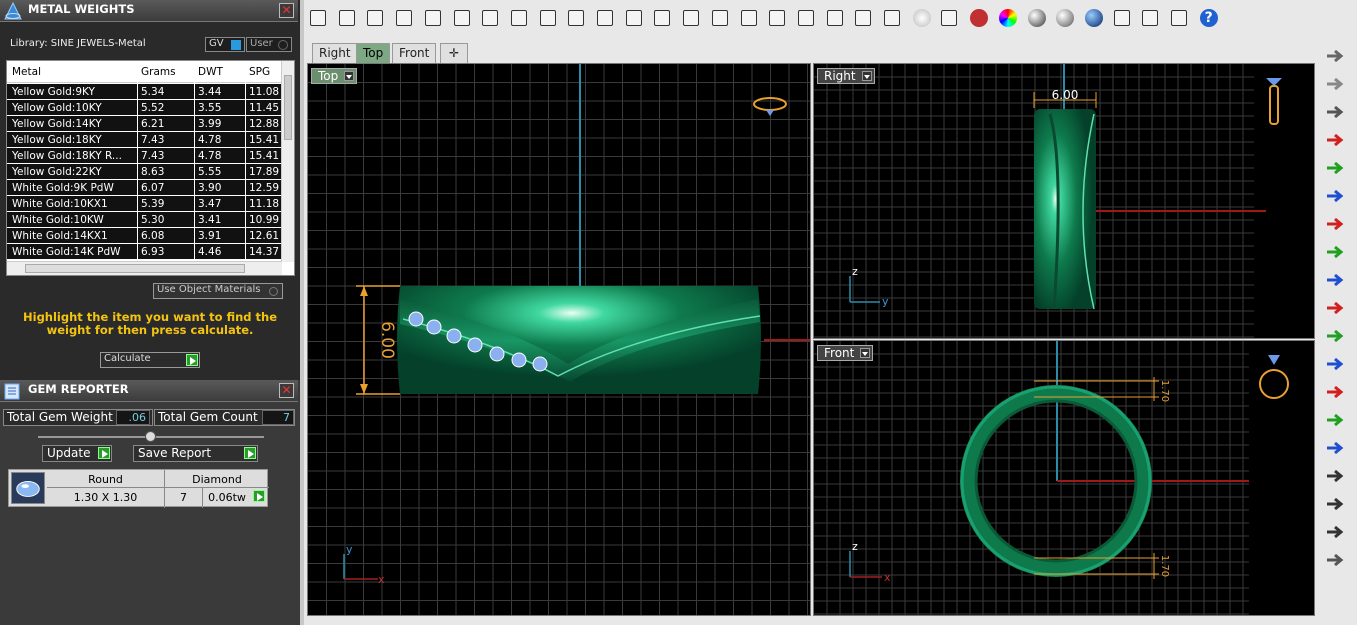 The width and height of the screenshot is (1357, 625). Describe the element at coordinates (236, 45) in the screenshot. I see `gv-checkbox` at that location.